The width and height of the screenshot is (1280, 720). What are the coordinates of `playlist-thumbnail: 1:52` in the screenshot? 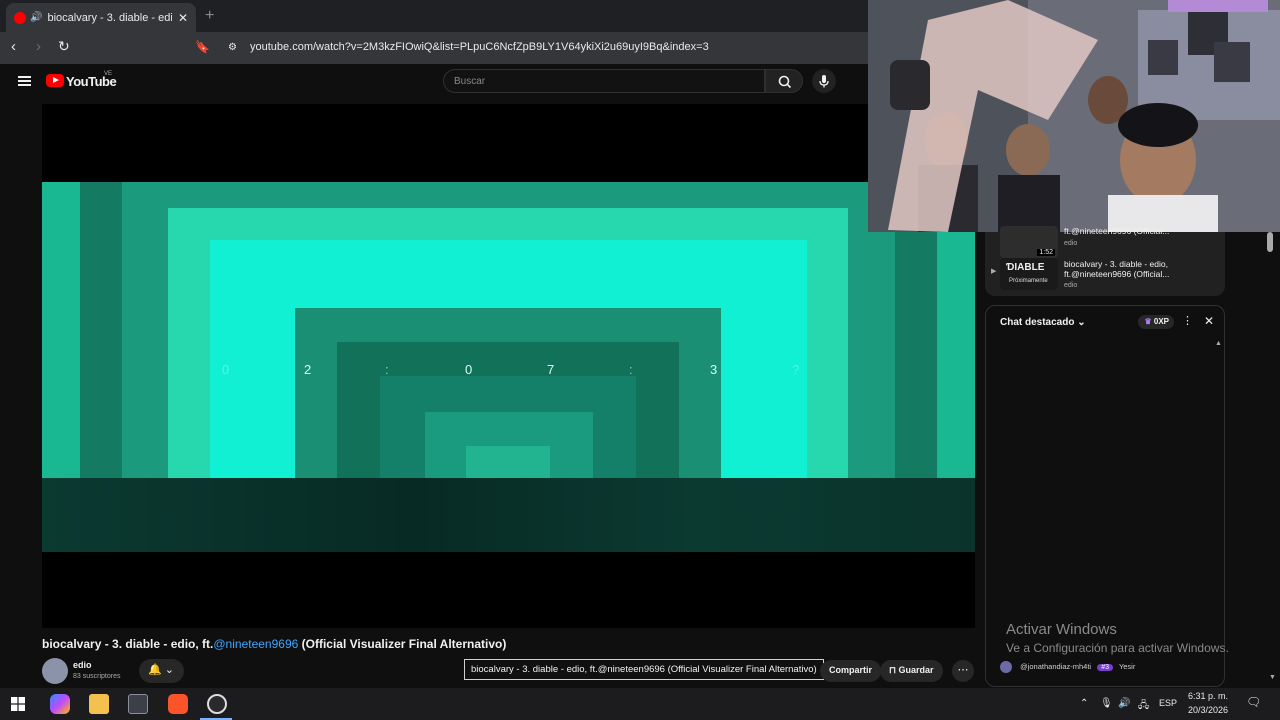 It's located at (1029, 242).